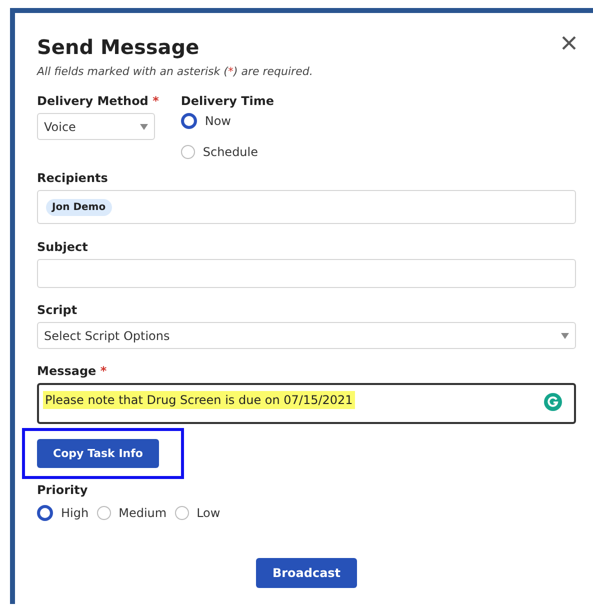  Describe the element at coordinates (72, 371) in the screenshot. I see `field-label: Message *` at that location.